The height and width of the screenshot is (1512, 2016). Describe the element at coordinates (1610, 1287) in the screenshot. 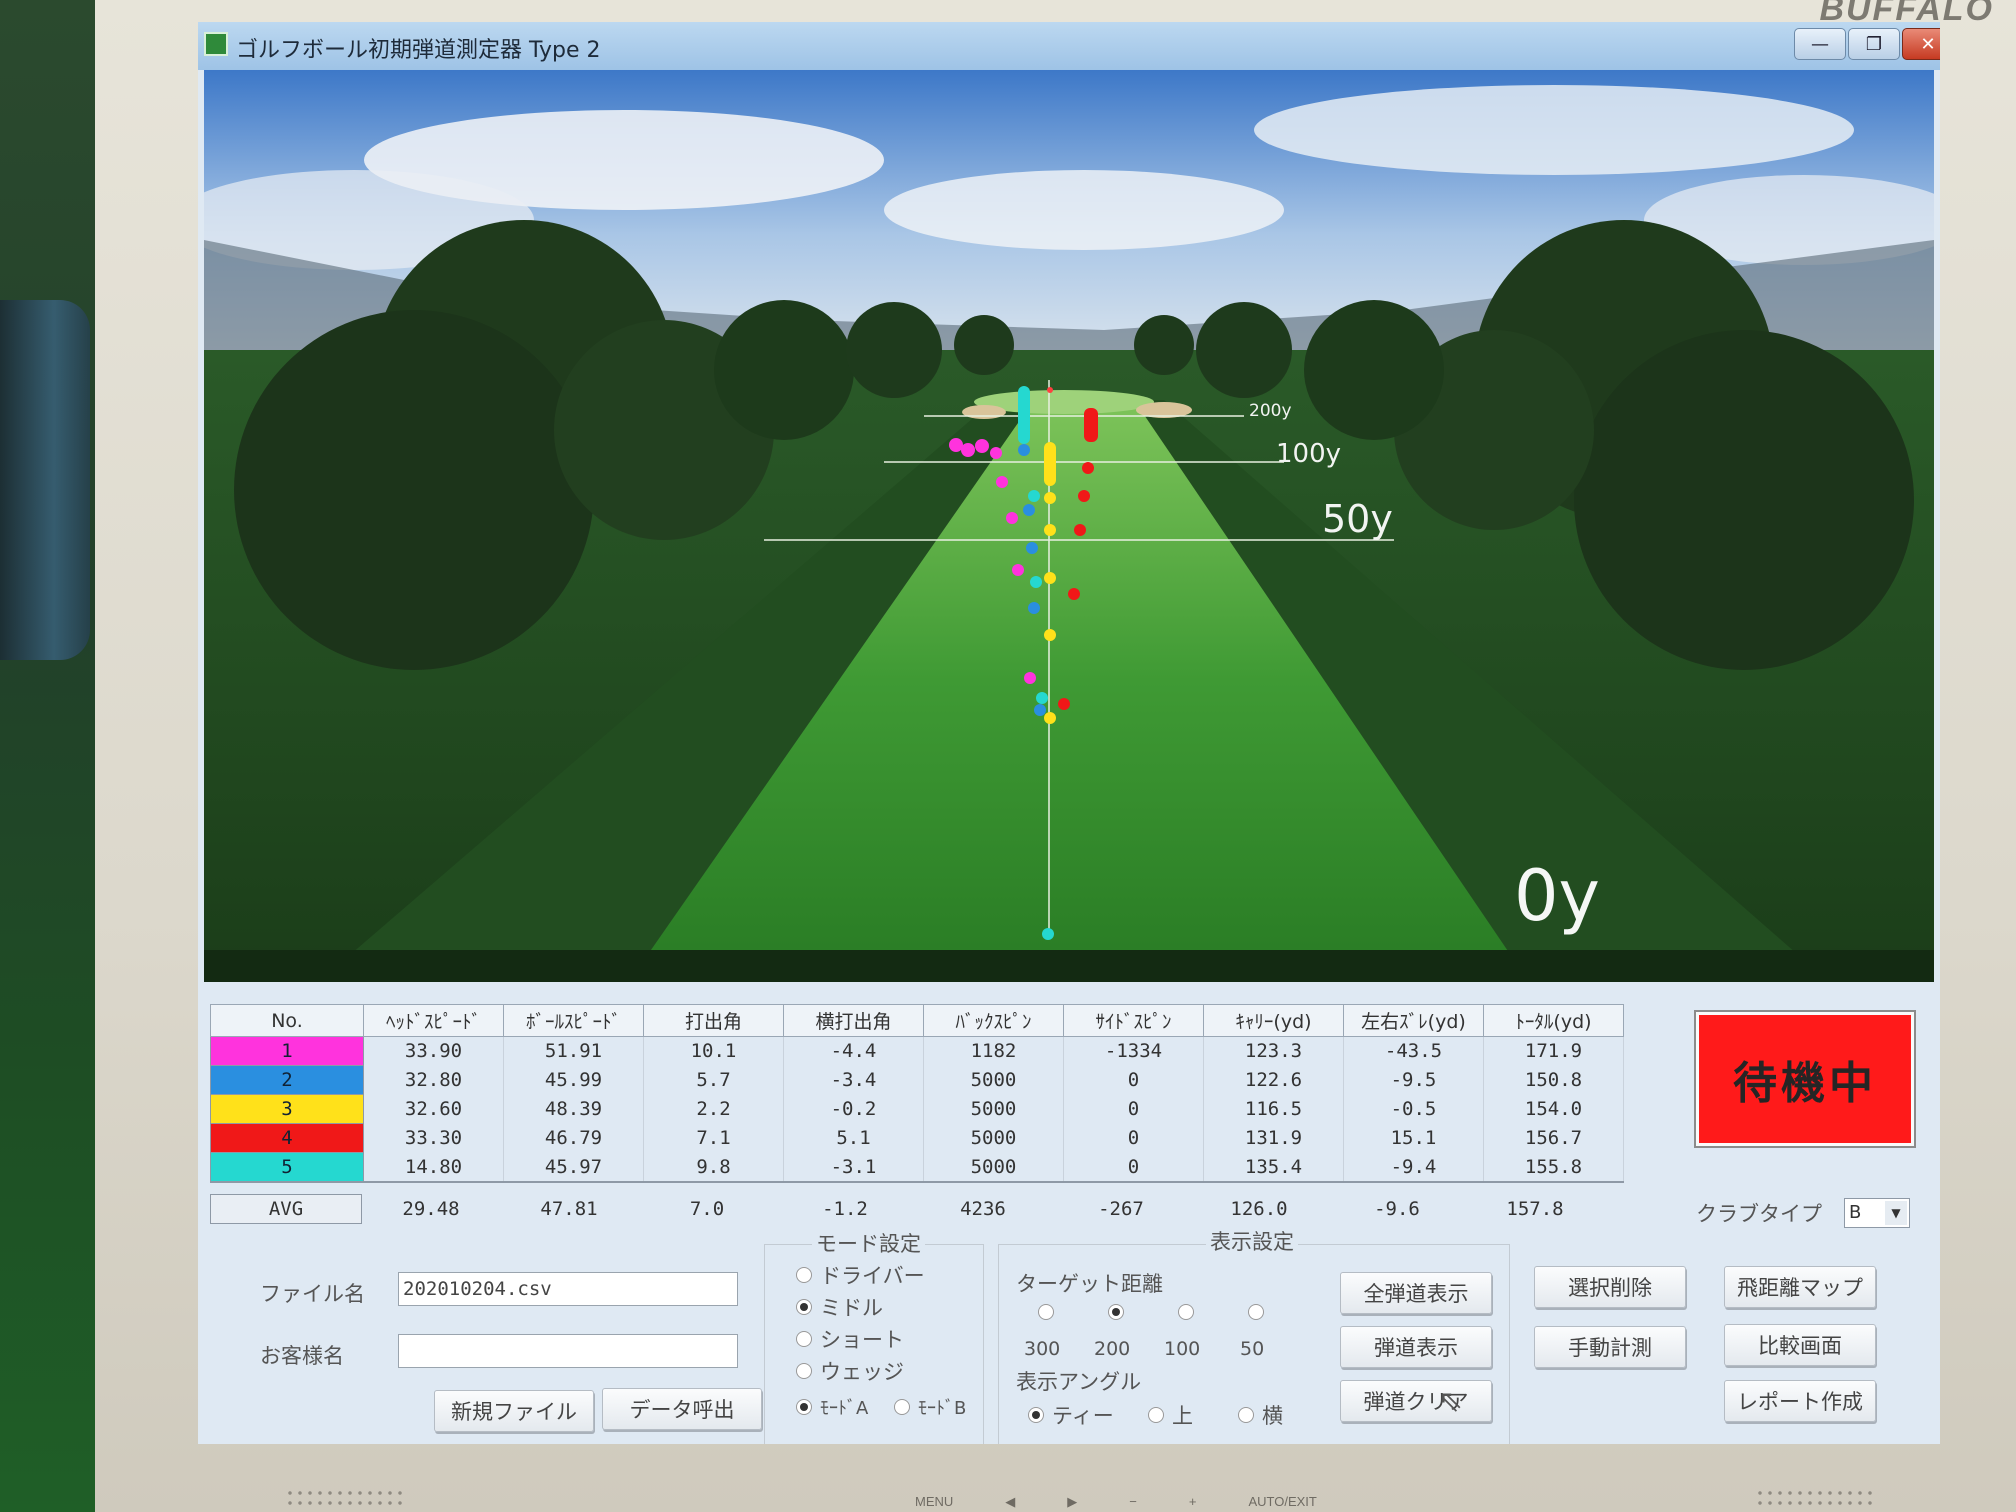

I see `delete-selected-button: 選択削除` at that location.